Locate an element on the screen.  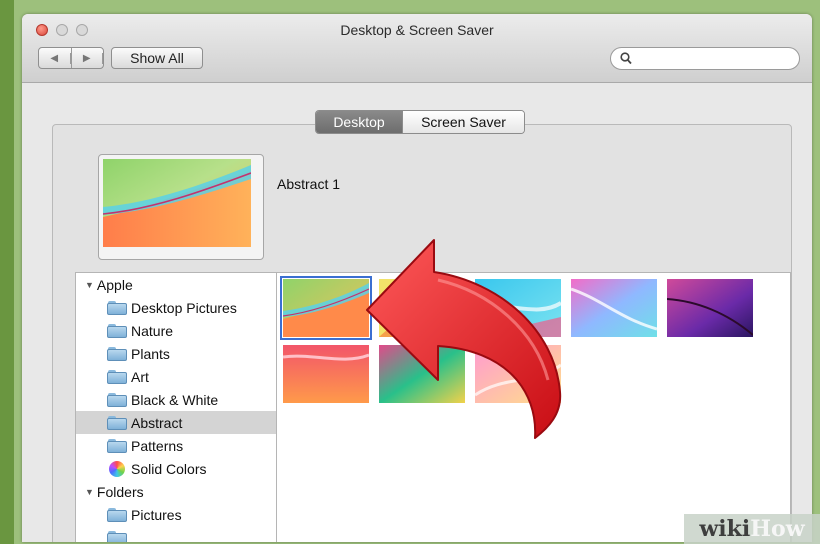
back-button: ◀ is located at coordinates (55, 58).